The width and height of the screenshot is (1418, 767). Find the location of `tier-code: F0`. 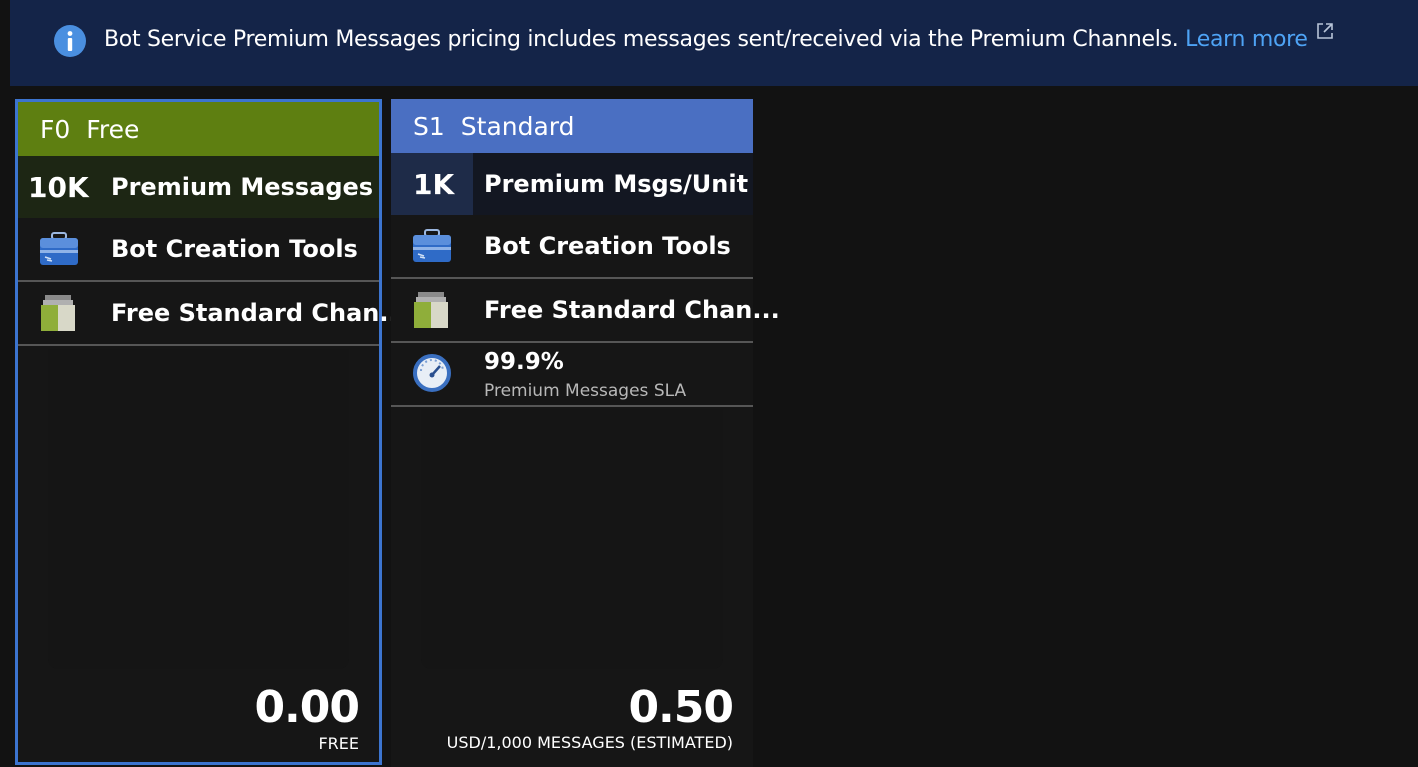

tier-code: F0 is located at coordinates (55, 129).